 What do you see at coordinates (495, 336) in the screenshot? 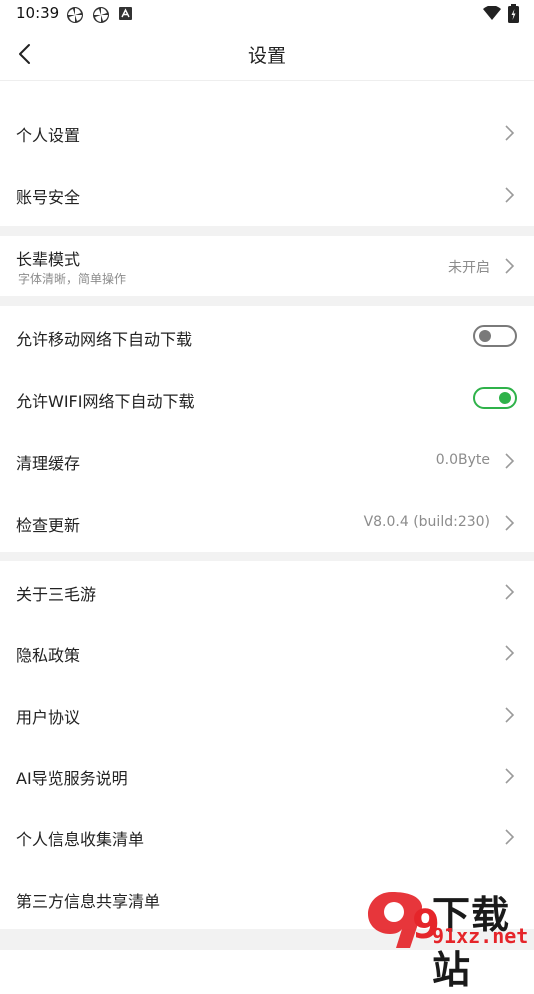
I see `mobile-download-toggle` at bounding box center [495, 336].